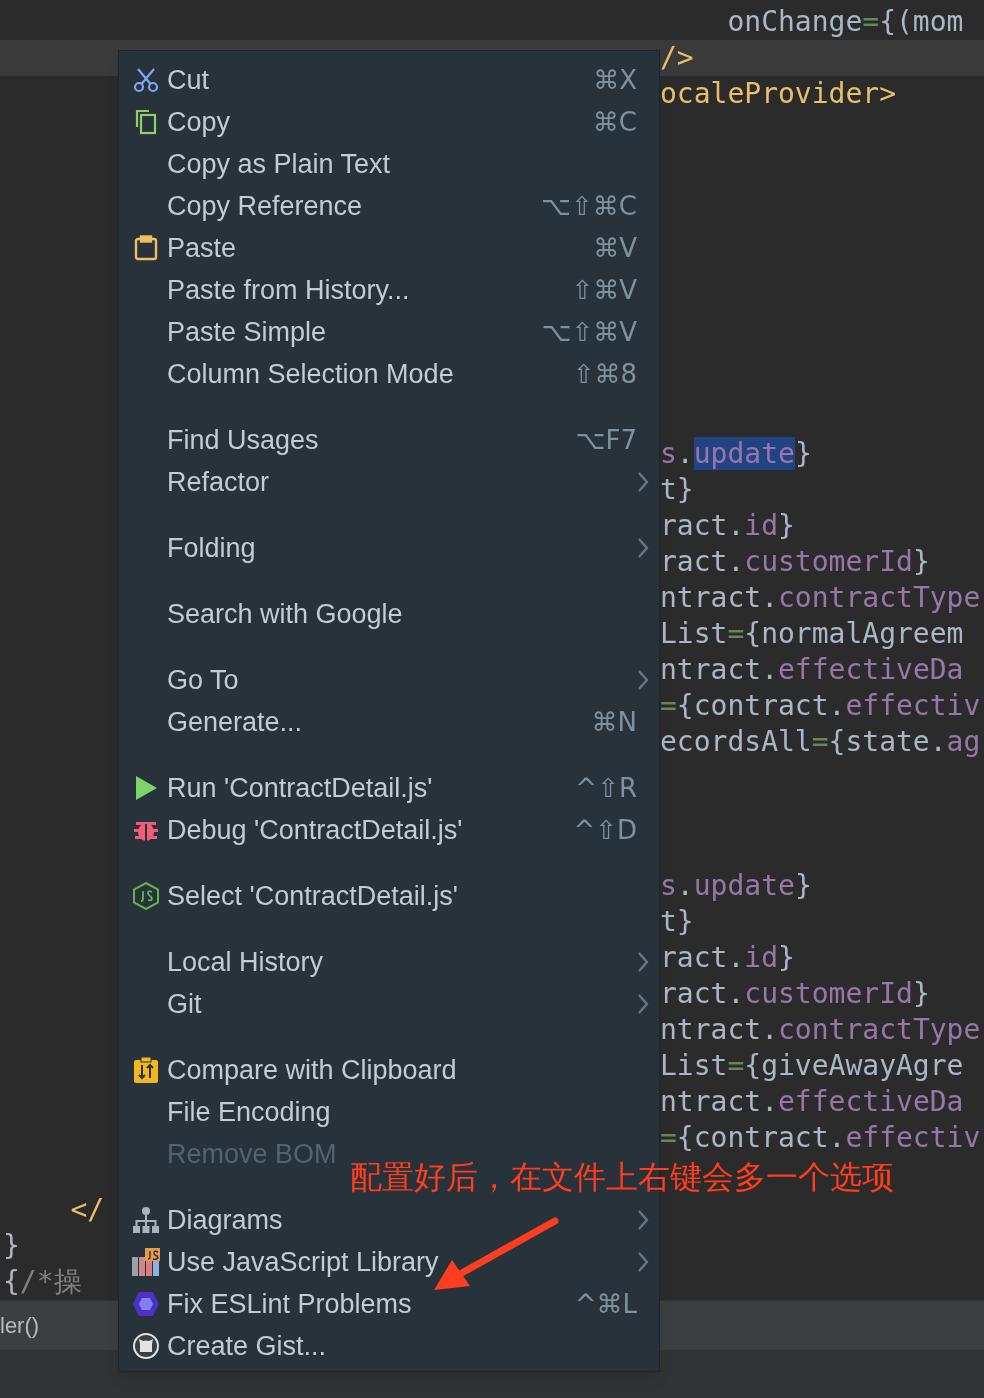  What do you see at coordinates (279, 164) in the screenshot?
I see `menu-item: Copy as Plain Text` at bounding box center [279, 164].